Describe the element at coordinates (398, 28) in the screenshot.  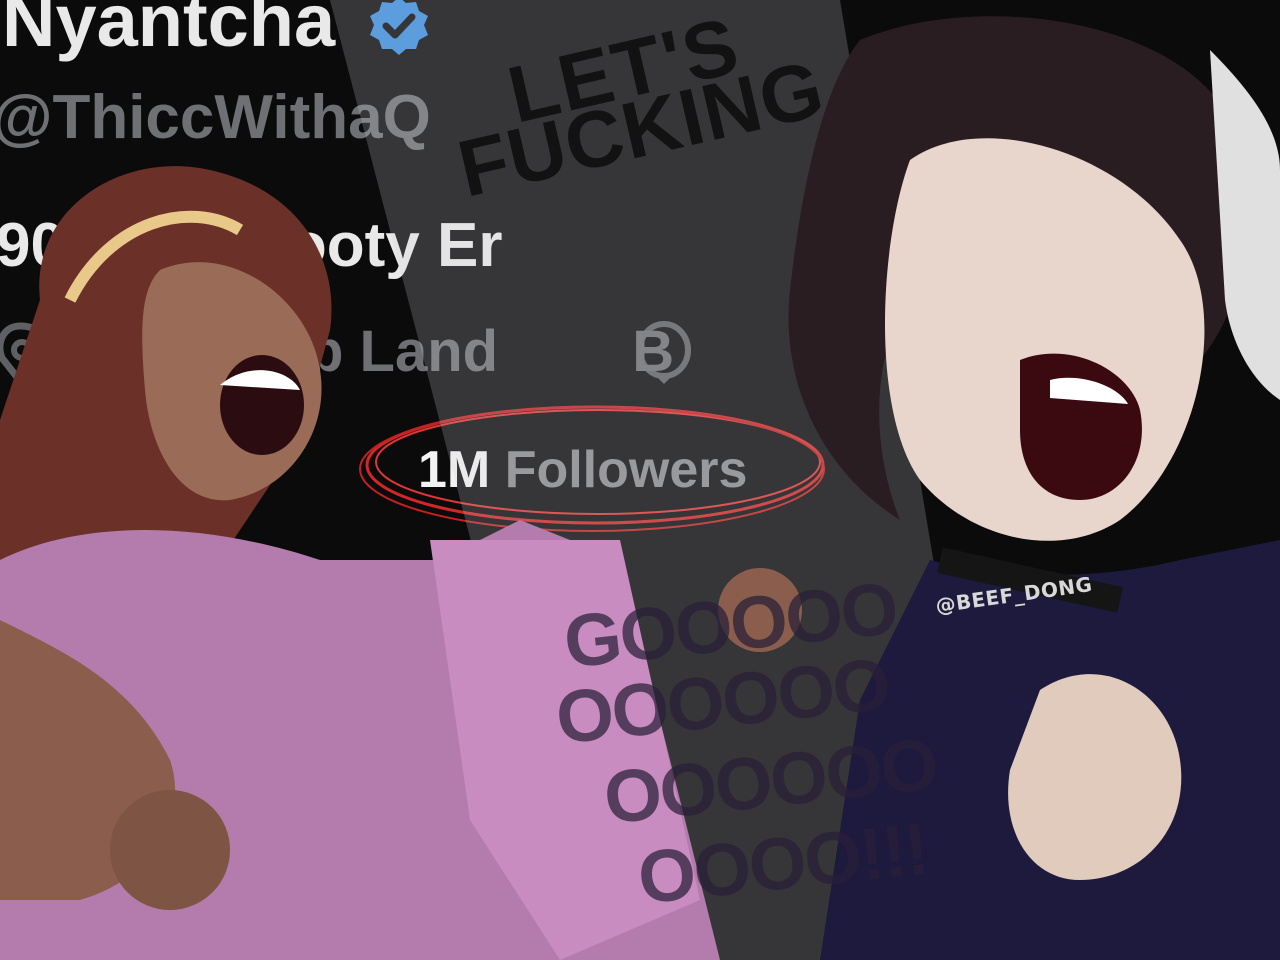
I see `verified-badge-icon` at that location.